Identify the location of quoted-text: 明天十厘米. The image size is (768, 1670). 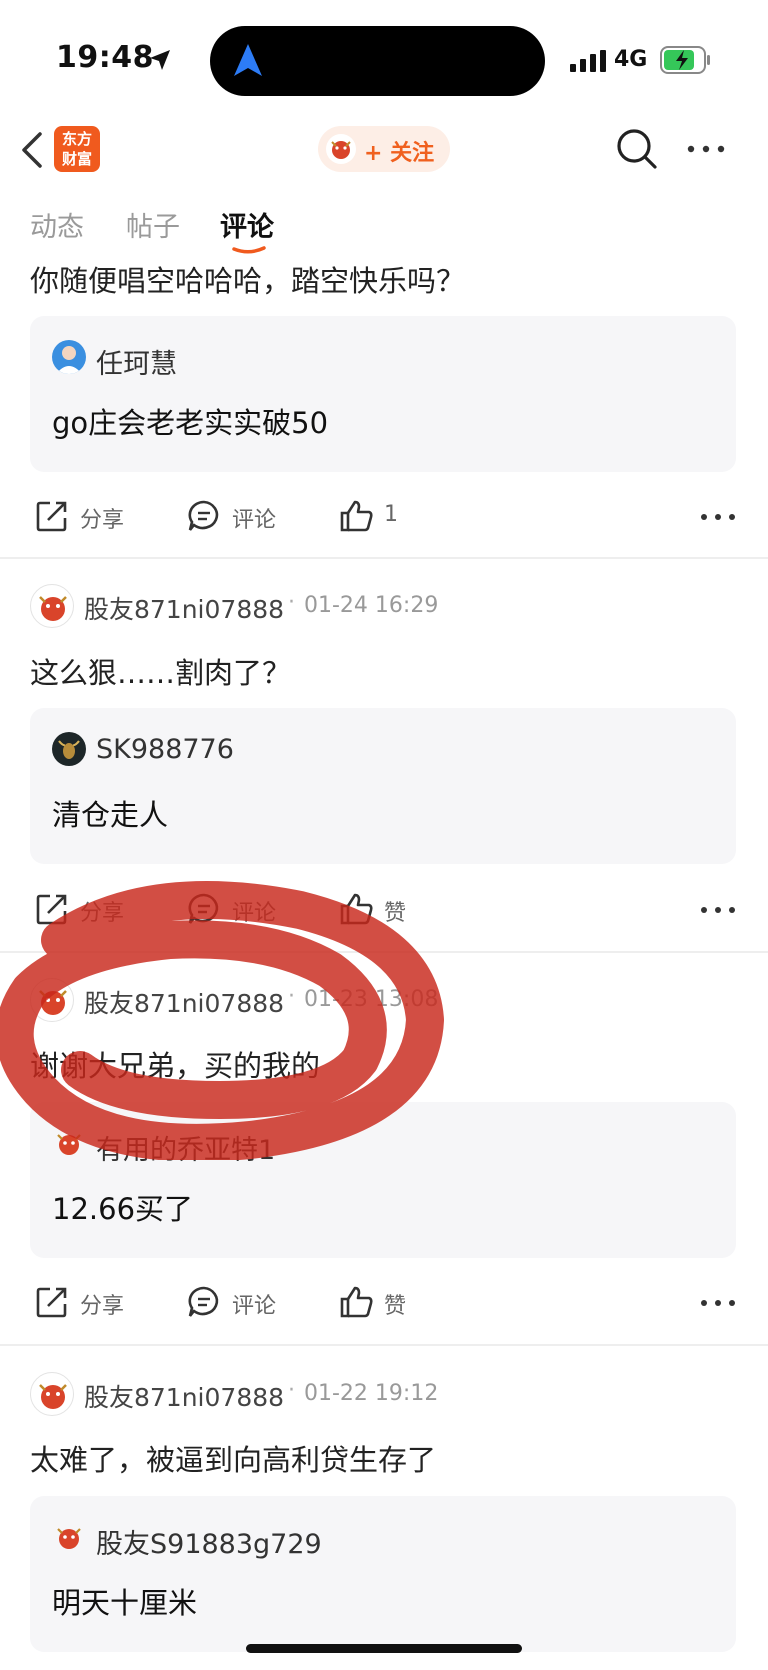
(125, 1603).